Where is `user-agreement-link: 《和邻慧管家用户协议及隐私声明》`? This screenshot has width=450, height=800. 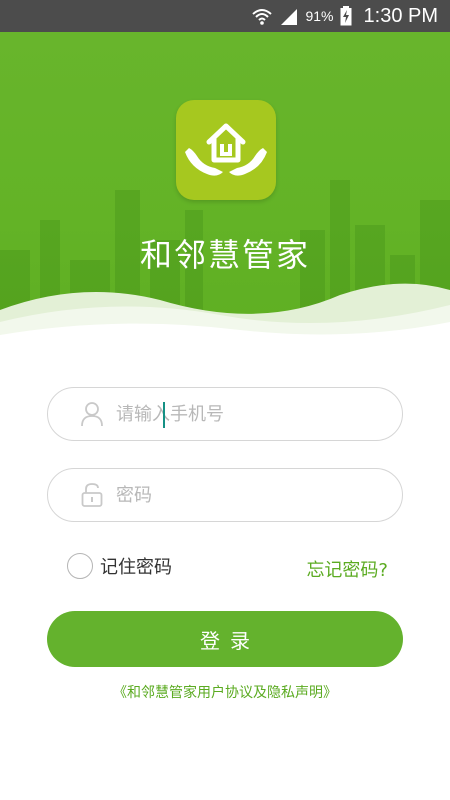
user-agreement-link: 《和邻慧管家用户协议及隐私声明》 is located at coordinates (225, 692).